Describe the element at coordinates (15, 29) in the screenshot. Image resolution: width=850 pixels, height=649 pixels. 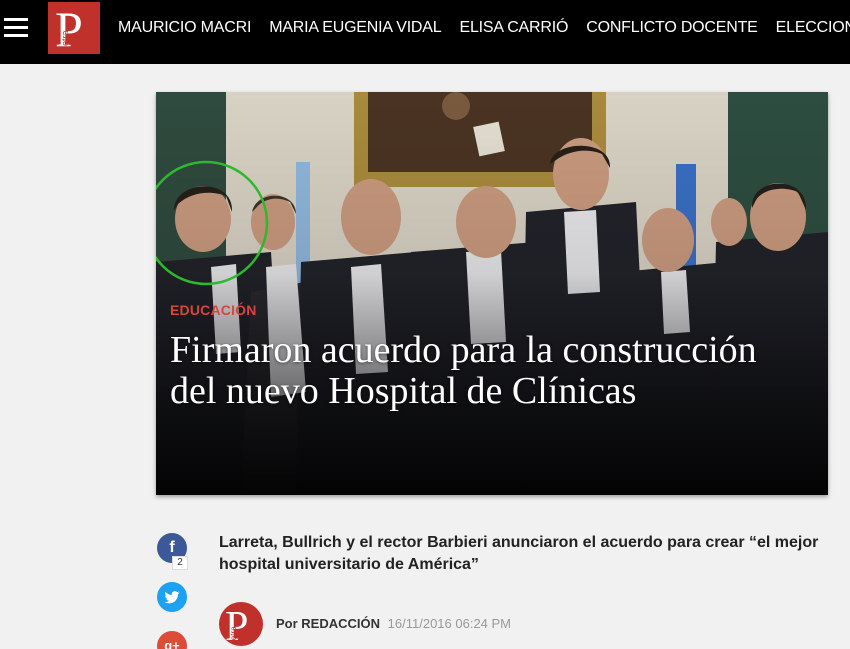
I see `menu-icon` at that location.